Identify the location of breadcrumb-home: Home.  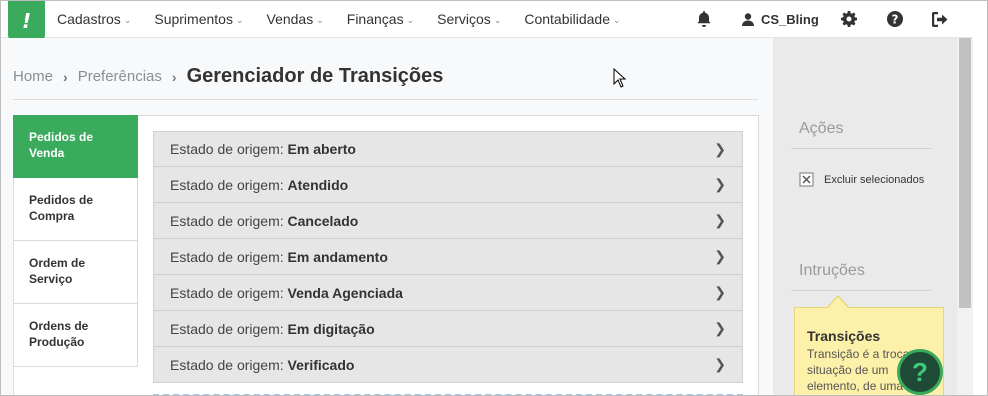
(33, 76).